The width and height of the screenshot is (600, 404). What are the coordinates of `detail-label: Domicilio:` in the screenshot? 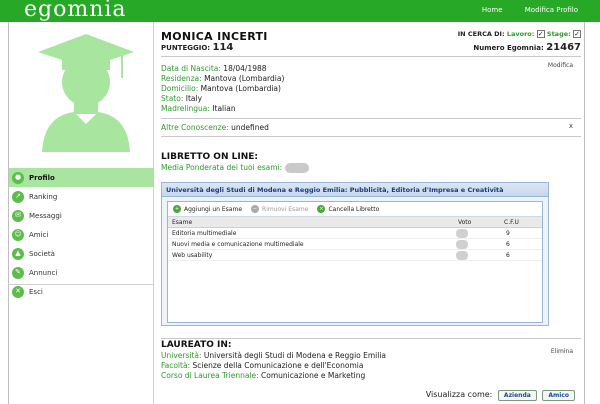 It's located at (180, 88).